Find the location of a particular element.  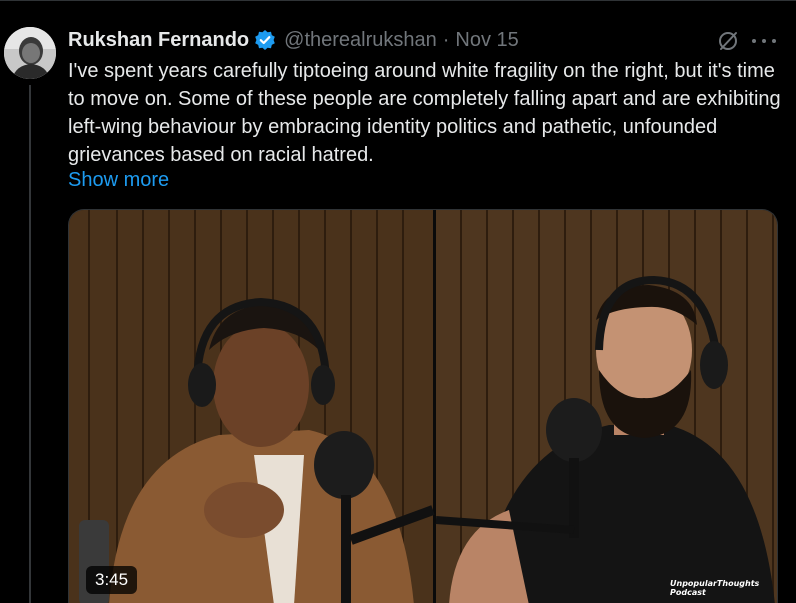

avatar is located at coordinates (30, 53).